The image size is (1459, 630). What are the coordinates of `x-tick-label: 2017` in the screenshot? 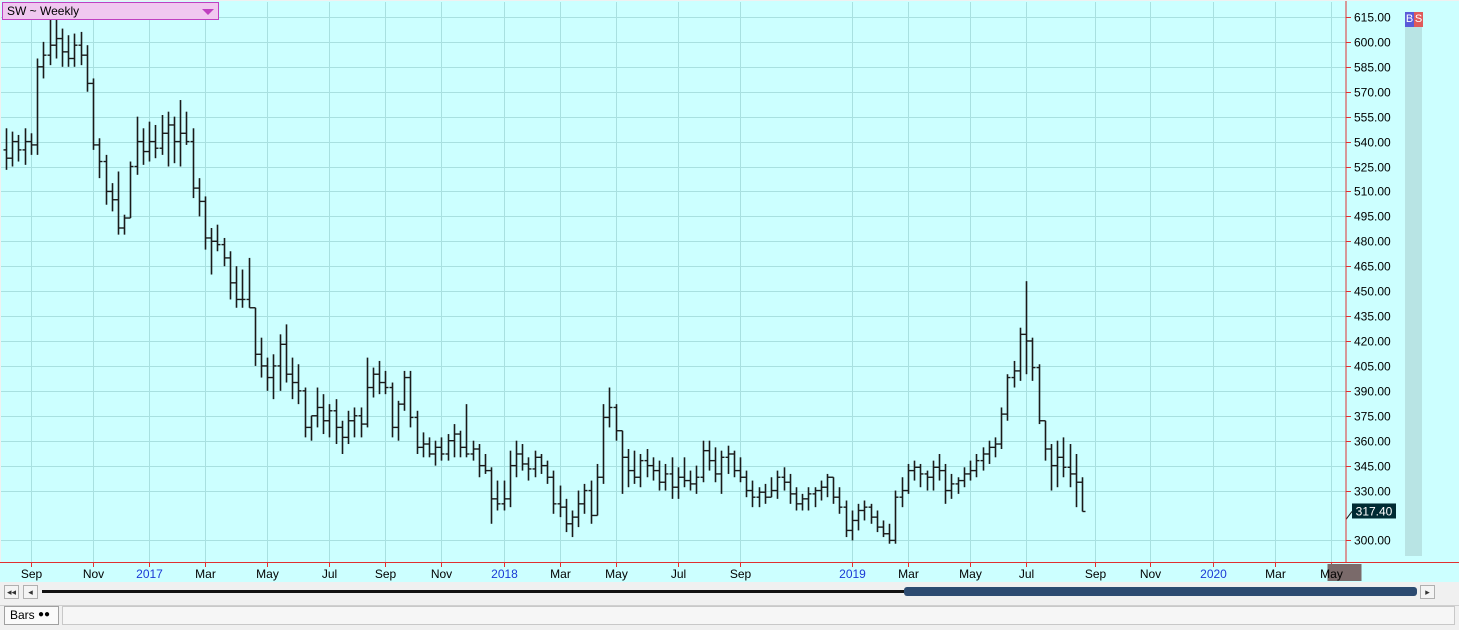 It's located at (149, 574).